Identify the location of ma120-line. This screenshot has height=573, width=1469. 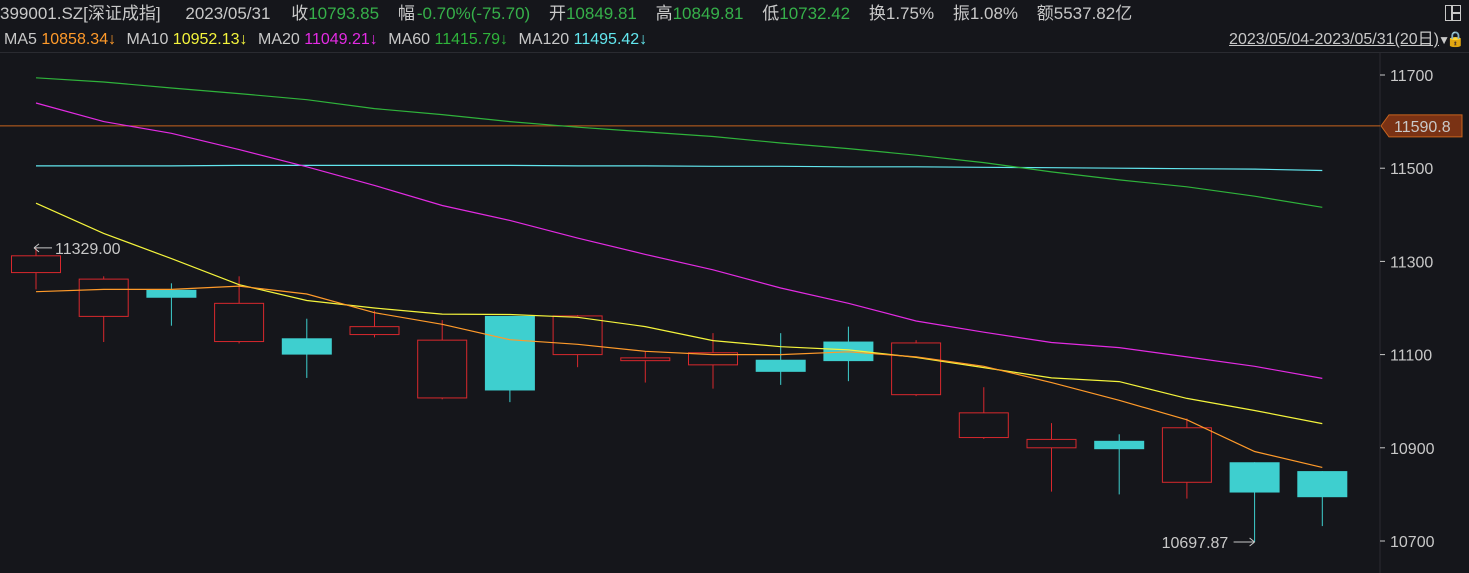
(679, 168).